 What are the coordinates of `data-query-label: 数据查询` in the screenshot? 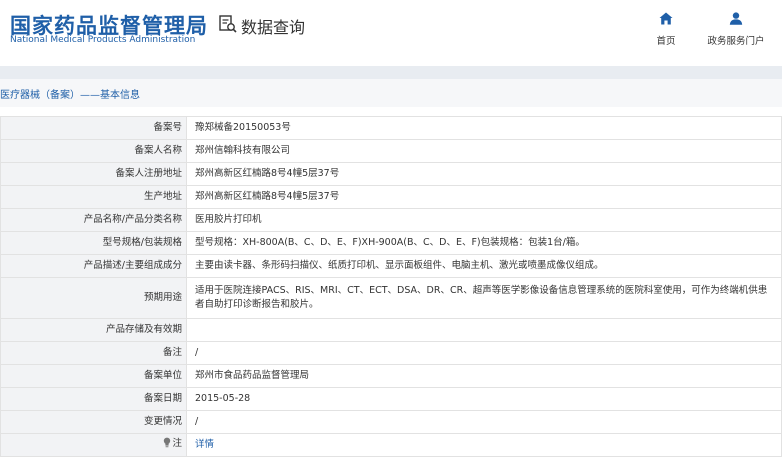 It's located at (273, 27).